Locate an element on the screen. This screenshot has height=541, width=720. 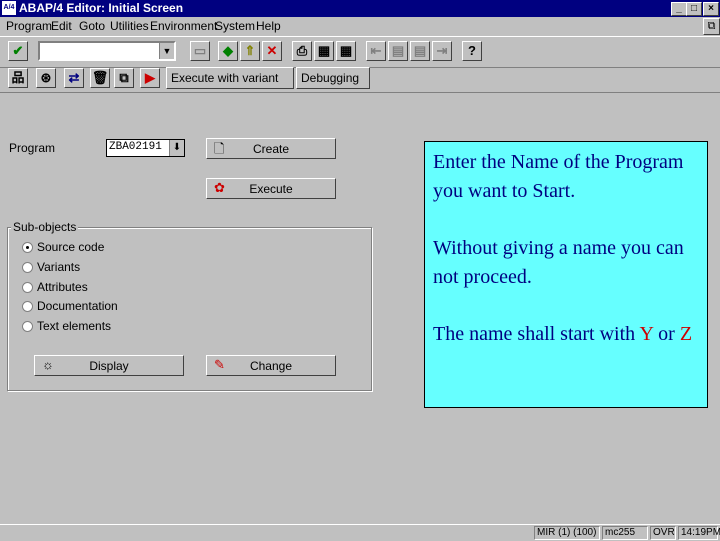
where-used-icon: ⊛ is located at coordinates (46, 78).